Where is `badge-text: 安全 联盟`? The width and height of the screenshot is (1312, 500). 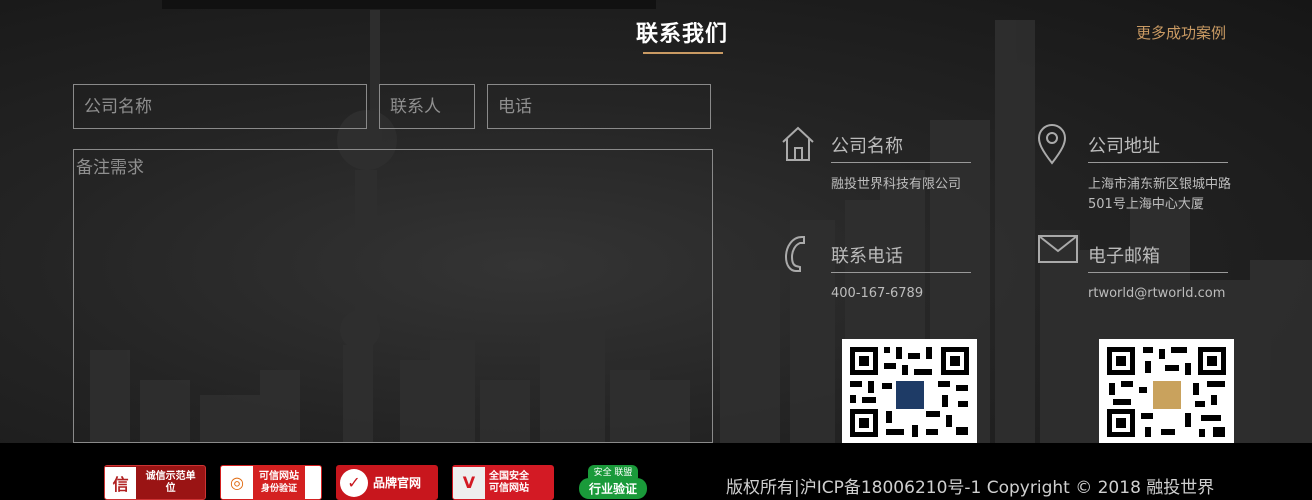
badge-text: 安全 联盟 is located at coordinates (613, 471).